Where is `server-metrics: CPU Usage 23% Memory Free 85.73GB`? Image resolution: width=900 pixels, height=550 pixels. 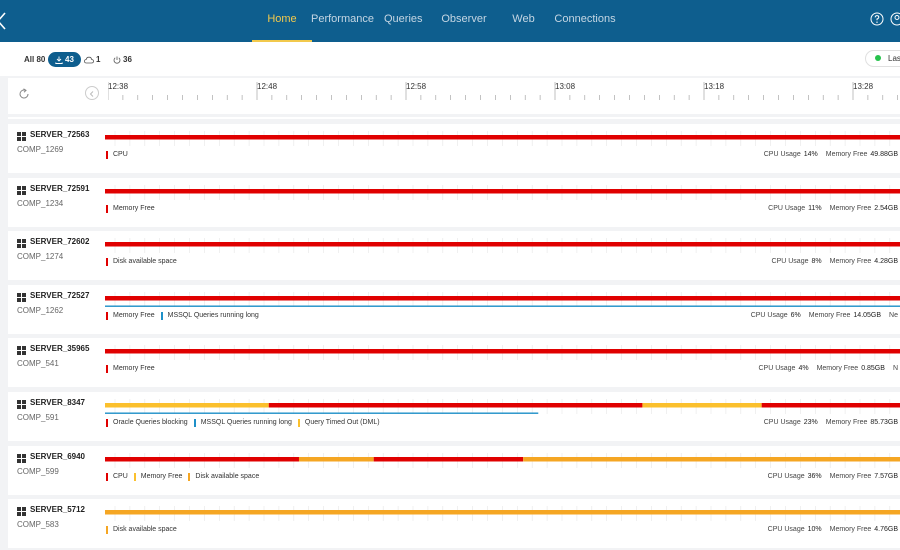 server-metrics: CPU Usage 23% Memory Free 85.73GB is located at coordinates (827, 422).